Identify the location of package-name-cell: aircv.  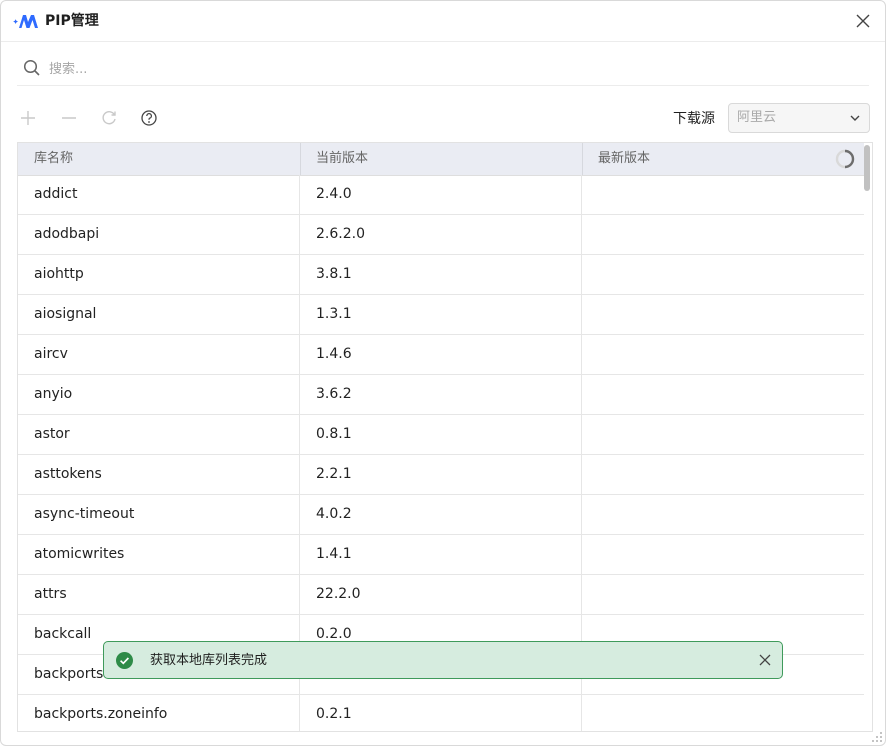
(159, 354).